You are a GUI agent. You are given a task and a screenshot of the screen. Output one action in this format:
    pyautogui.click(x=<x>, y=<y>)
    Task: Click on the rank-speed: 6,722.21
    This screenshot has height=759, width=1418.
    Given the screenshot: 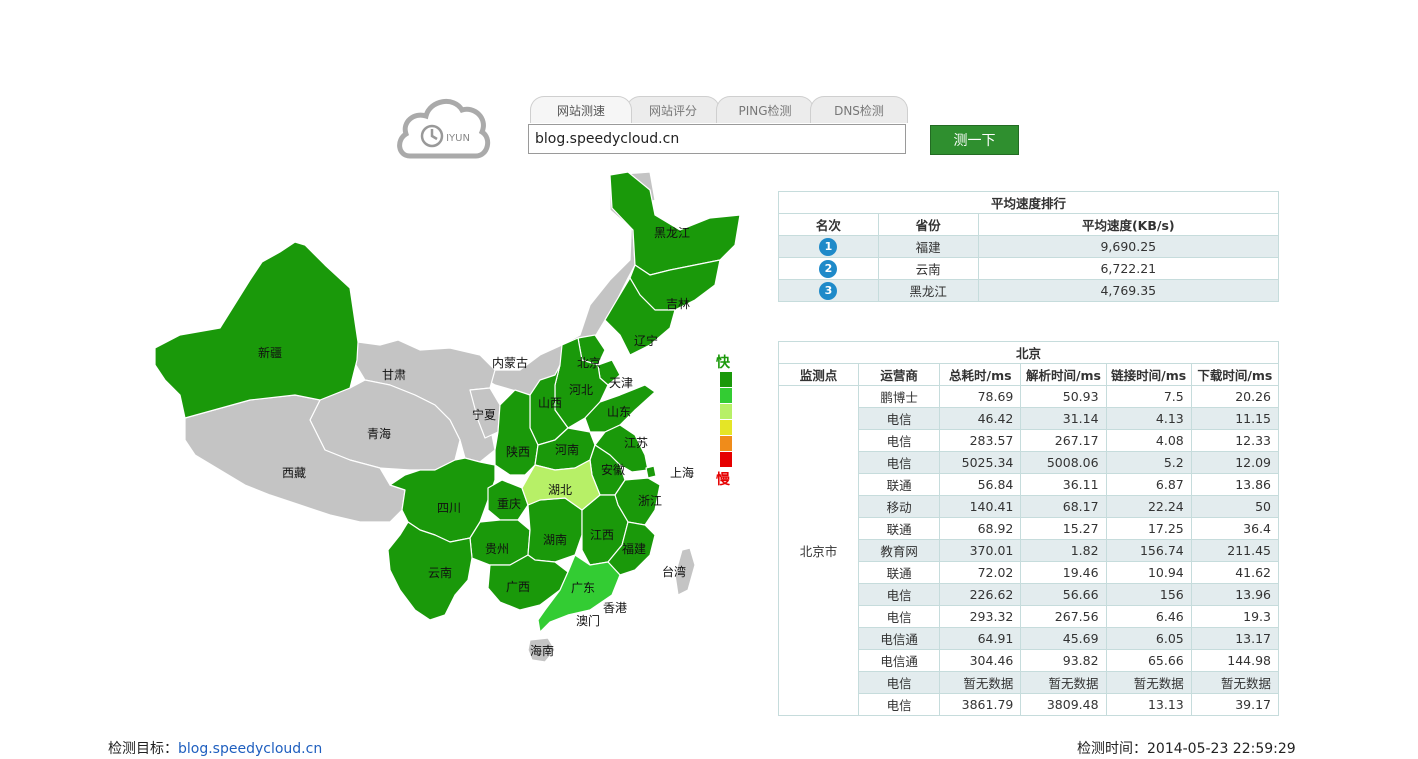 What is the action you would take?
    pyautogui.click(x=1128, y=268)
    